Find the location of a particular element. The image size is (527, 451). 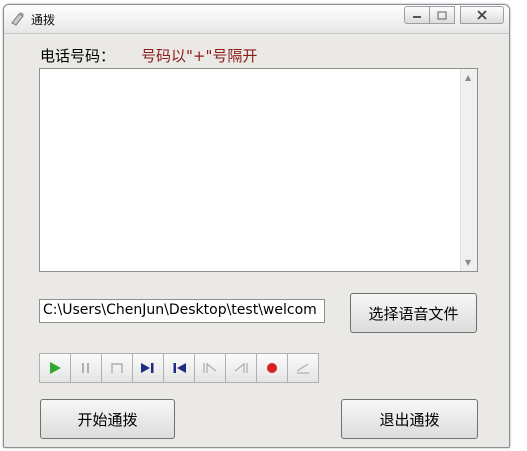

pause-icon is located at coordinates (85, 368).